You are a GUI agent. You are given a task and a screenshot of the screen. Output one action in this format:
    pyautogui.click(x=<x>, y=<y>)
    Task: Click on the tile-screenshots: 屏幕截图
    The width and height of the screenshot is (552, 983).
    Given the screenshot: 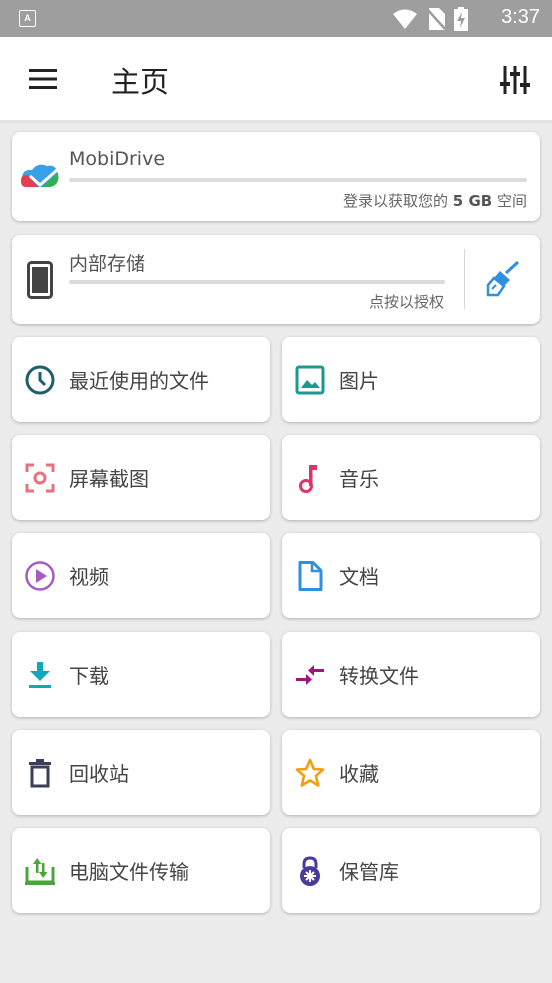 What is the action you would take?
    pyautogui.click(x=141, y=477)
    